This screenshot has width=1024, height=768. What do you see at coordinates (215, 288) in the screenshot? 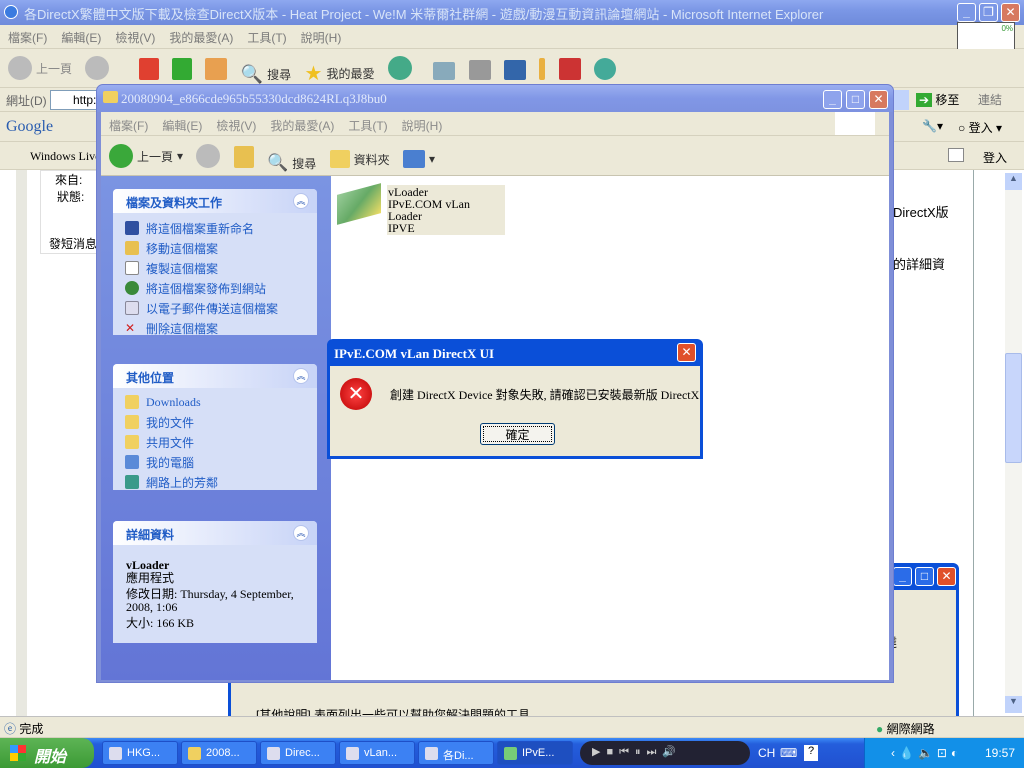
I see `task-publish: 將這個檔案發佈到網站` at bounding box center [215, 288].